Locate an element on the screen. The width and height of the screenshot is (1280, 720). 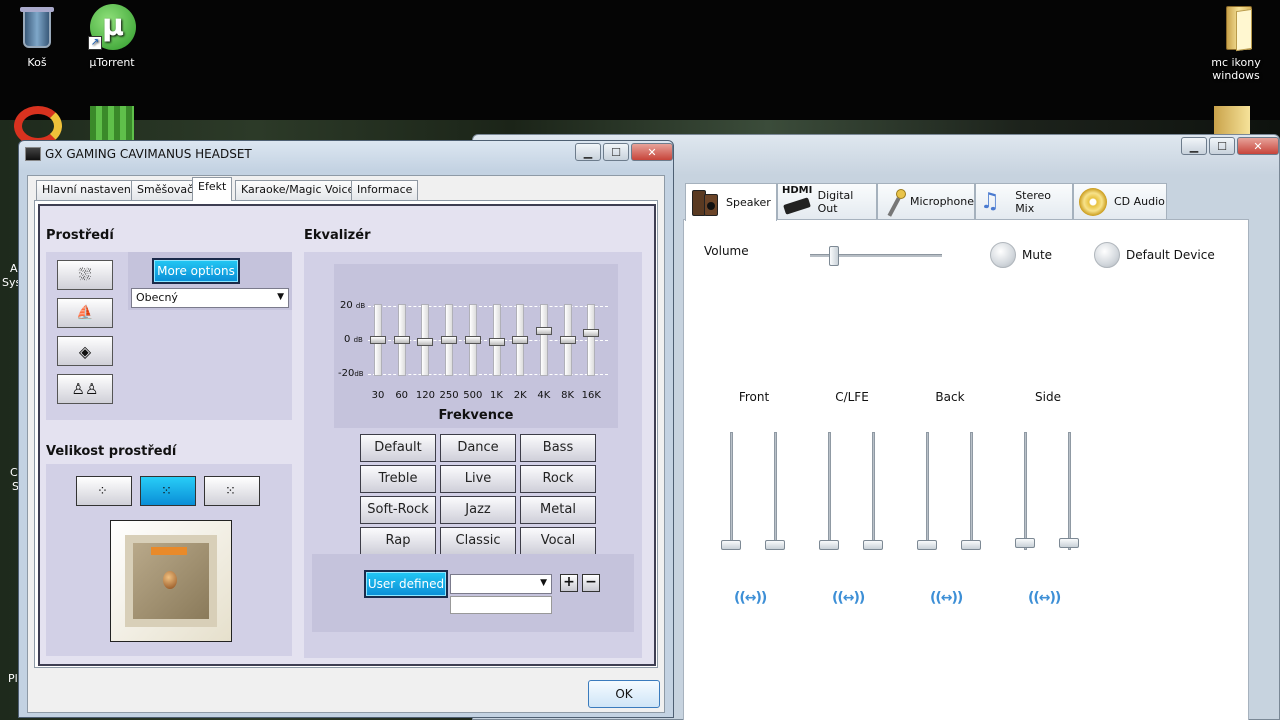
front-balance-icon: ((↔)) is located at coordinates (750, 598).